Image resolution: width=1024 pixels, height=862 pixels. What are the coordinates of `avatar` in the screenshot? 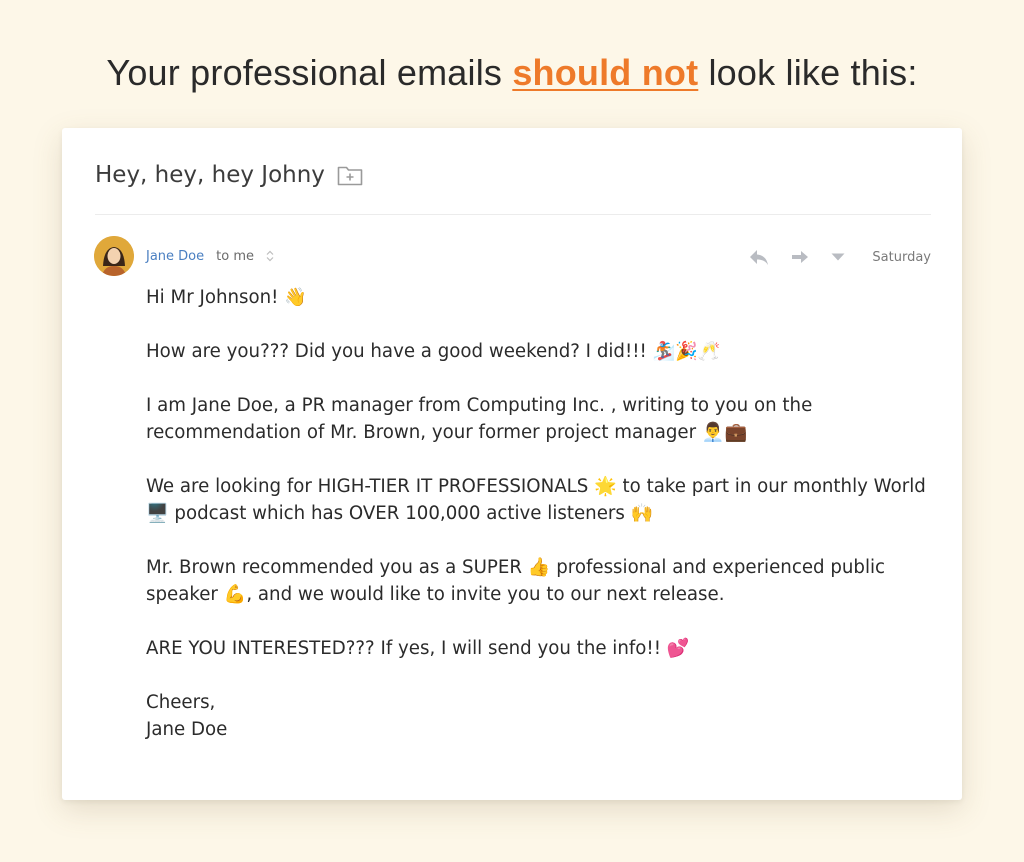 It's located at (114, 256).